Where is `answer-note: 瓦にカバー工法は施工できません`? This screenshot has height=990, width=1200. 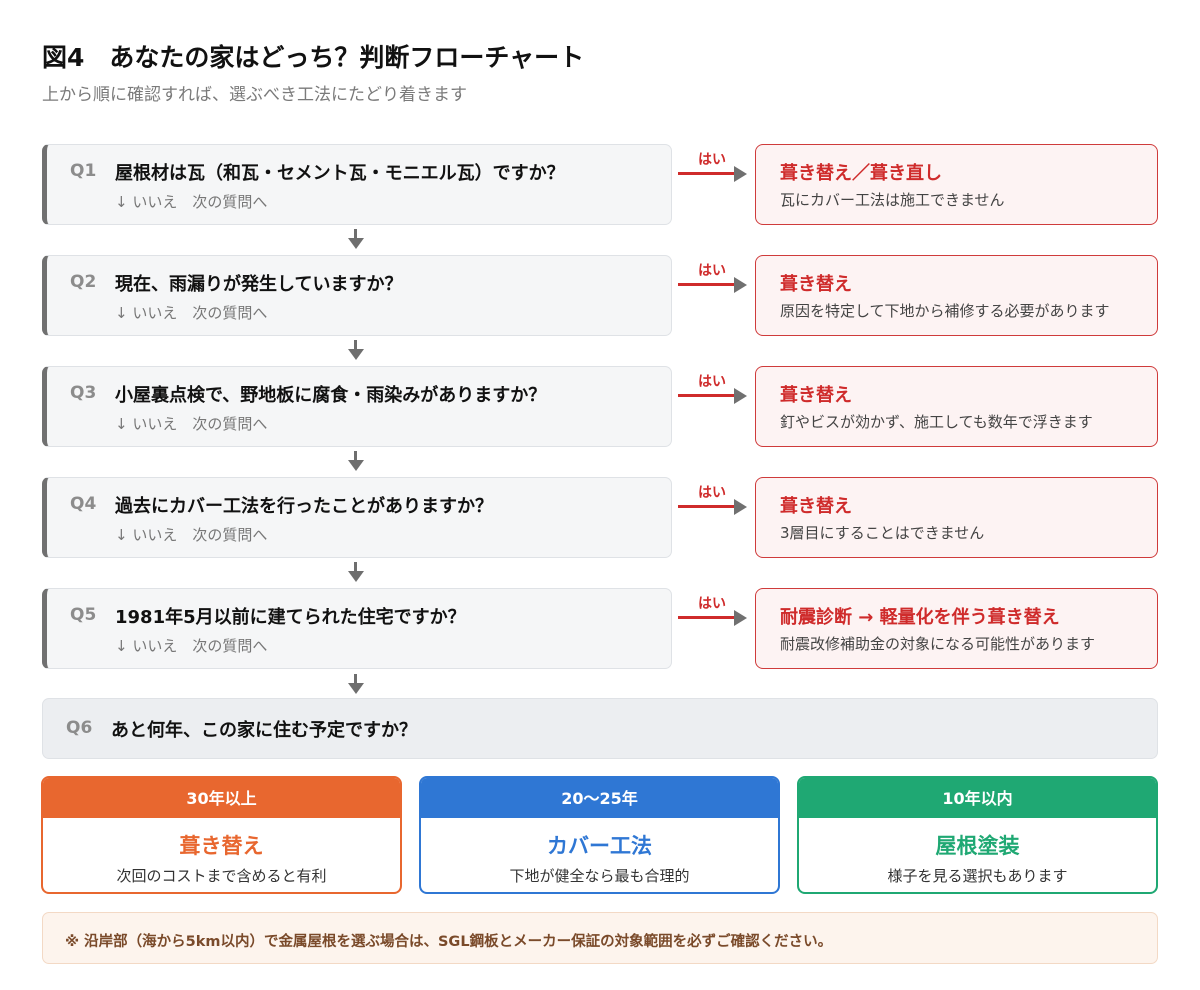 answer-note: 瓦にカバー工法は施工できません is located at coordinates (892, 200).